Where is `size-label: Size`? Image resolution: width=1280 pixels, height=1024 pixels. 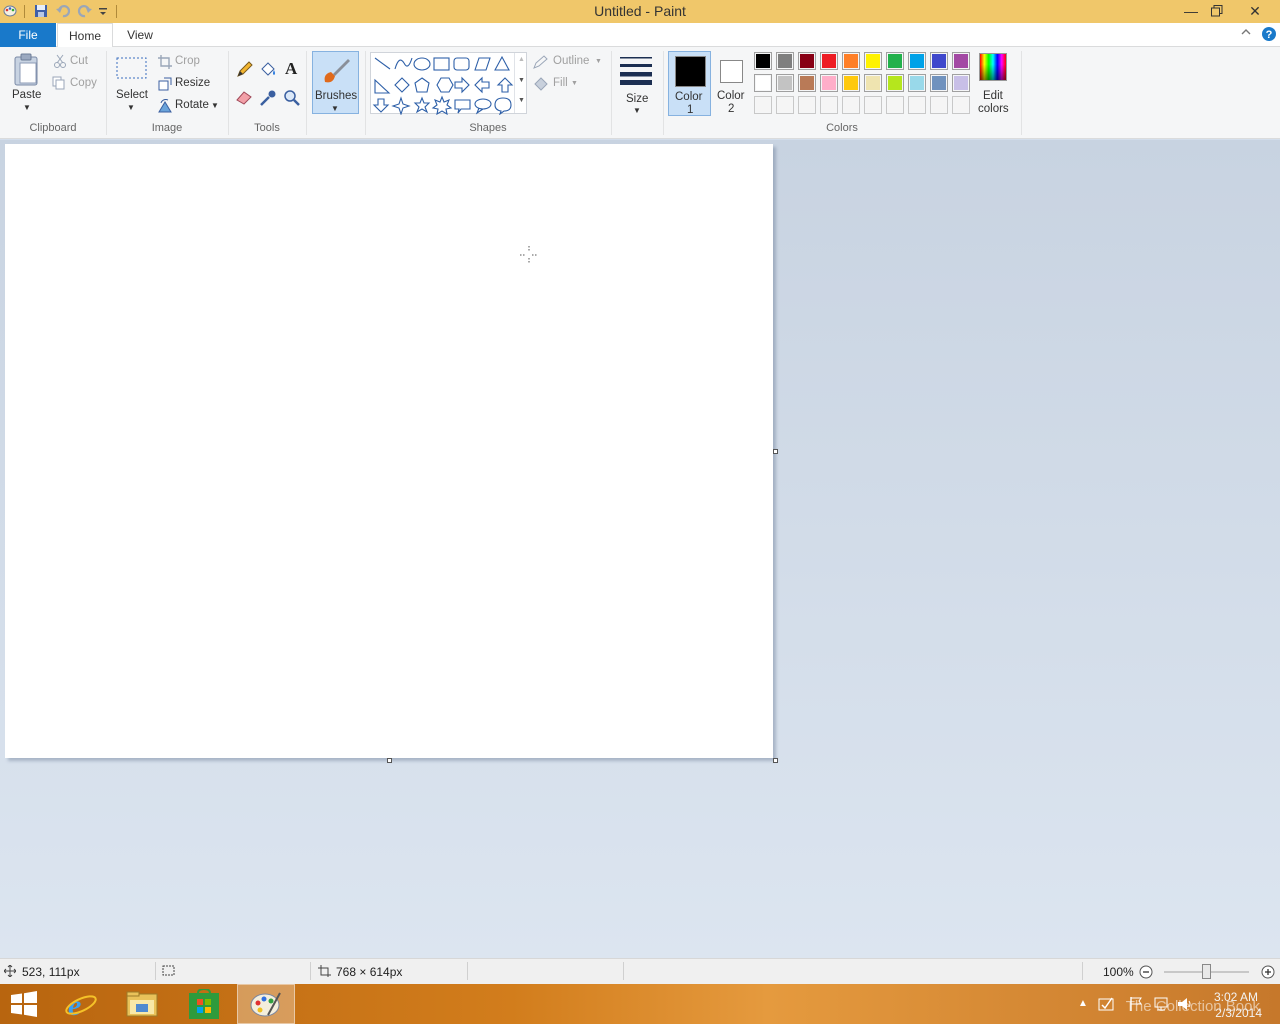
size-label: Size is located at coordinates (637, 99).